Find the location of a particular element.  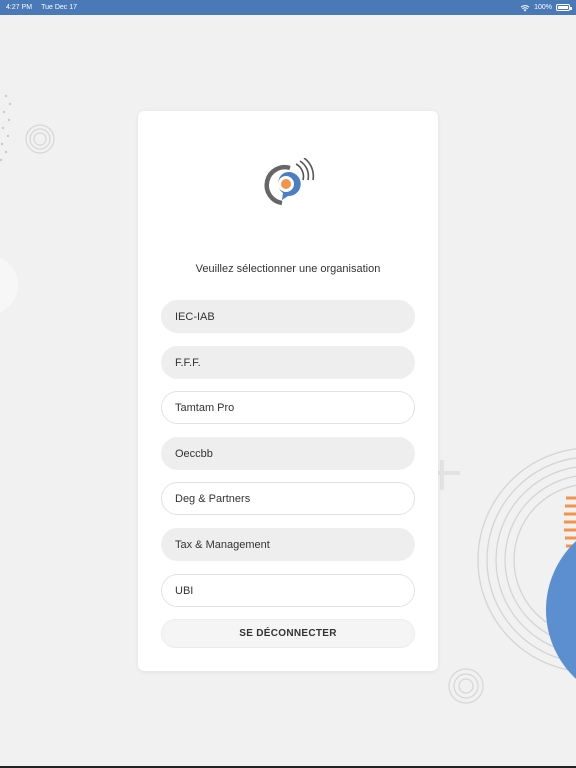

org-label: F.F.F. is located at coordinates (188, 362).